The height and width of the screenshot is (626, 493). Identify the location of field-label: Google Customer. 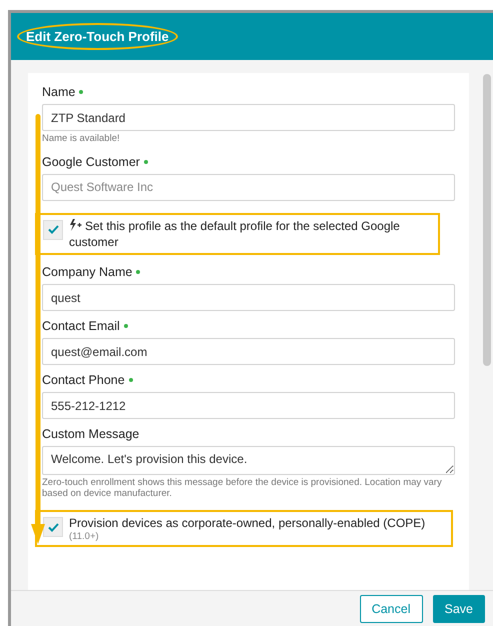
(248, 161).